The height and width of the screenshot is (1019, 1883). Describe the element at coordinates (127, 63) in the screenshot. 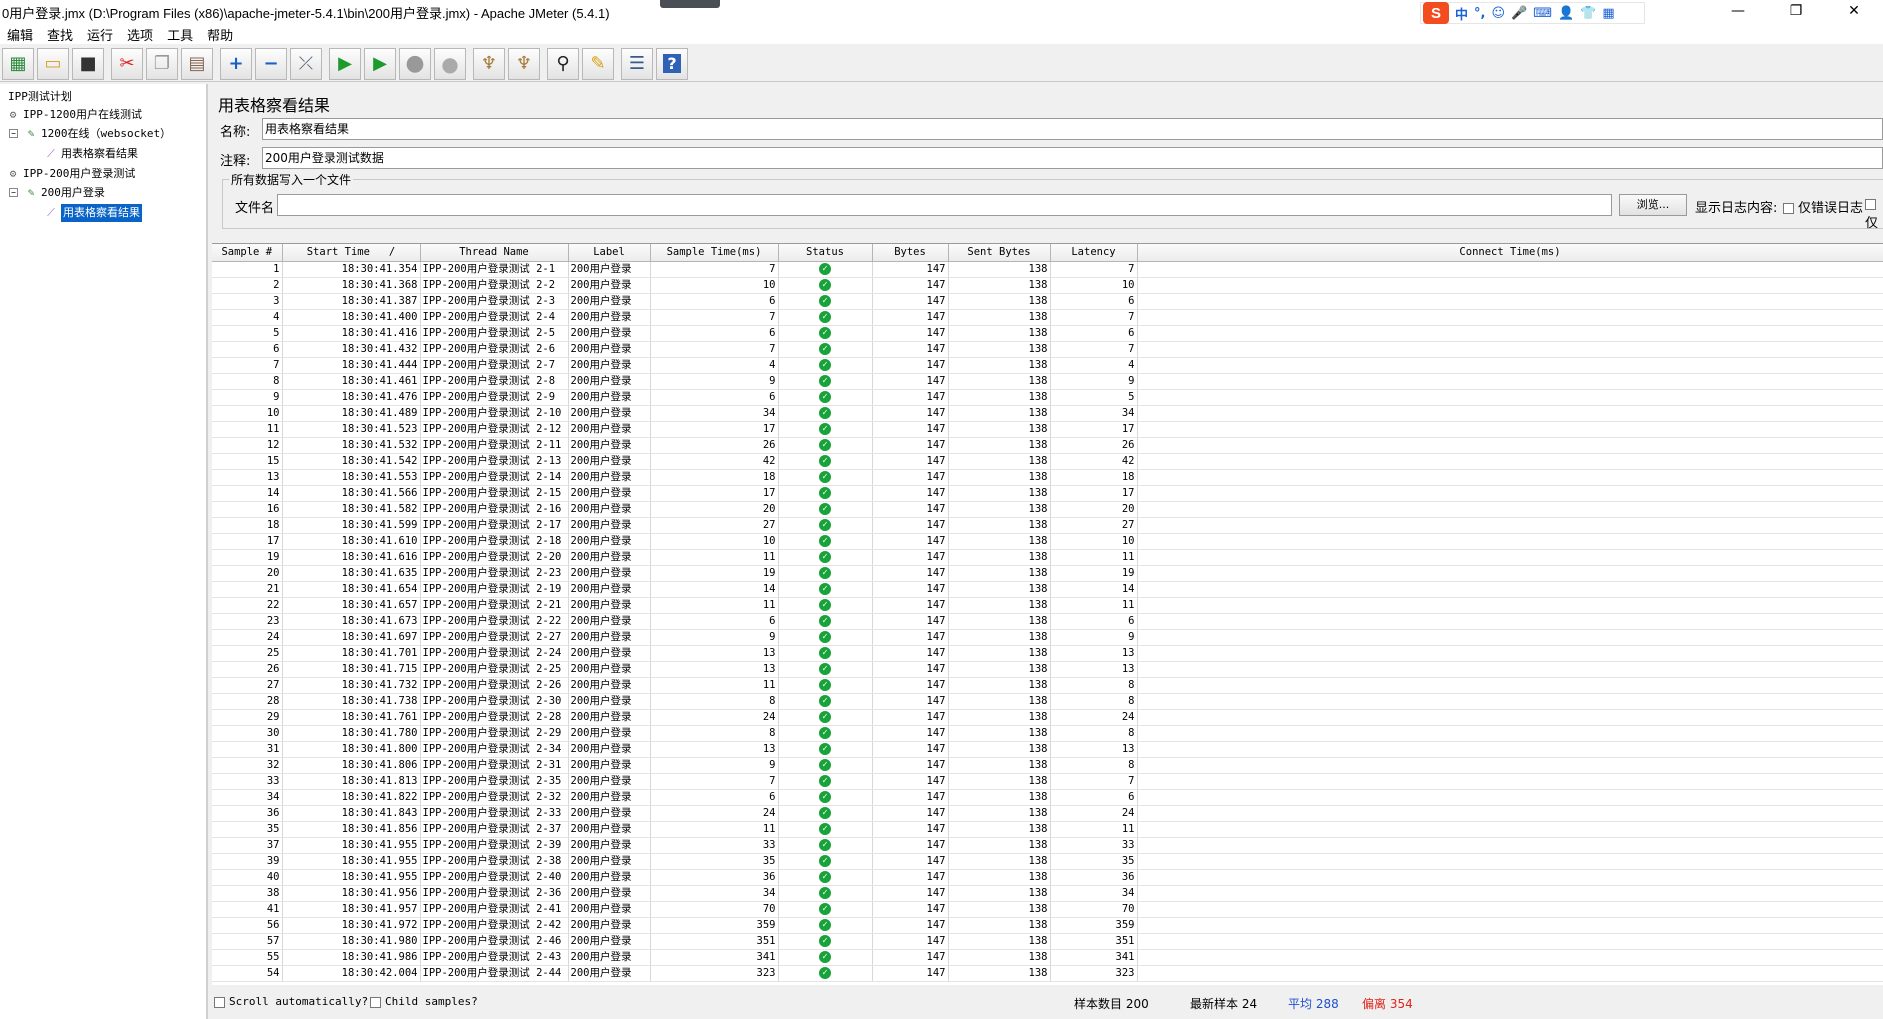

I see `cut-button: ✂` at that location.